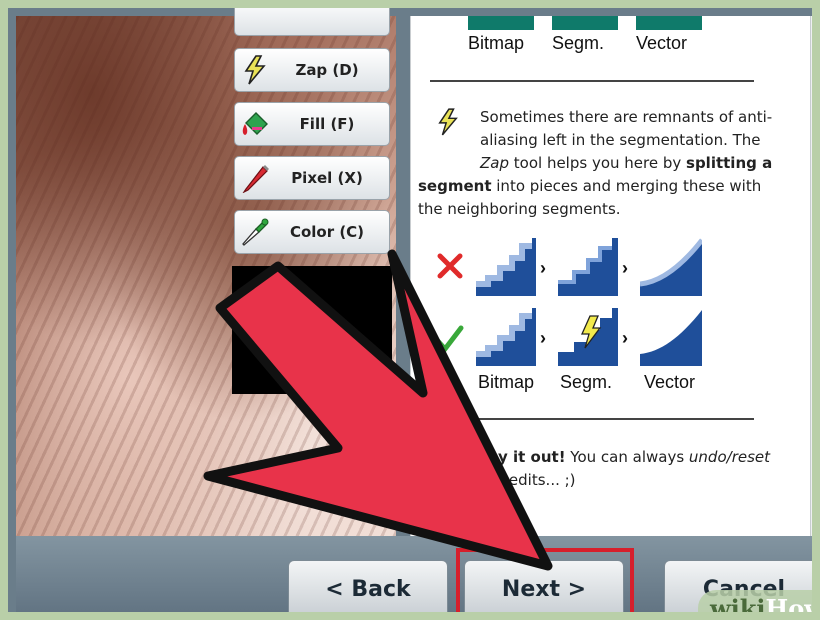 Image resolution: width=820 pixels, height=620 pixels. Describe the element at coordinates (811, 527) in the screenshot. I see `scroll-down-arrow-icon: ▼` at that location.